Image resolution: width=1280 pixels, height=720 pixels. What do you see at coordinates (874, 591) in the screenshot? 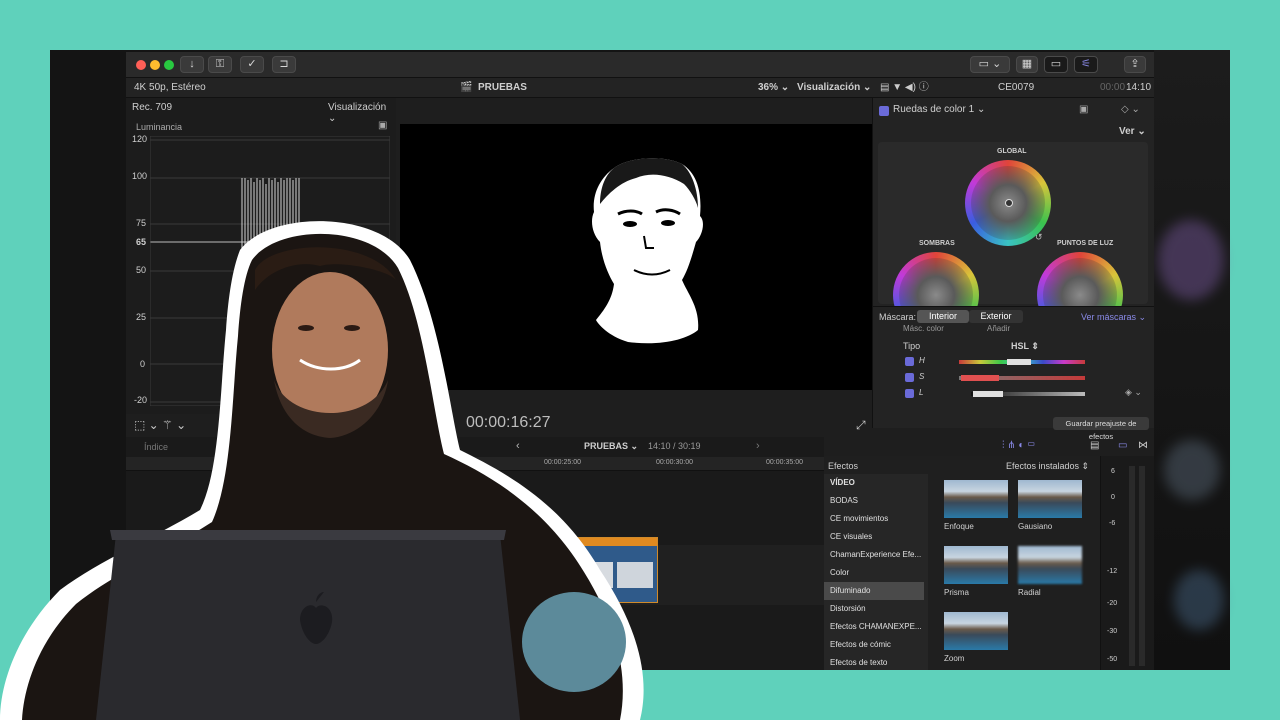
I see `category-item-selected: Difuminado` at bounding box center [874, 591].